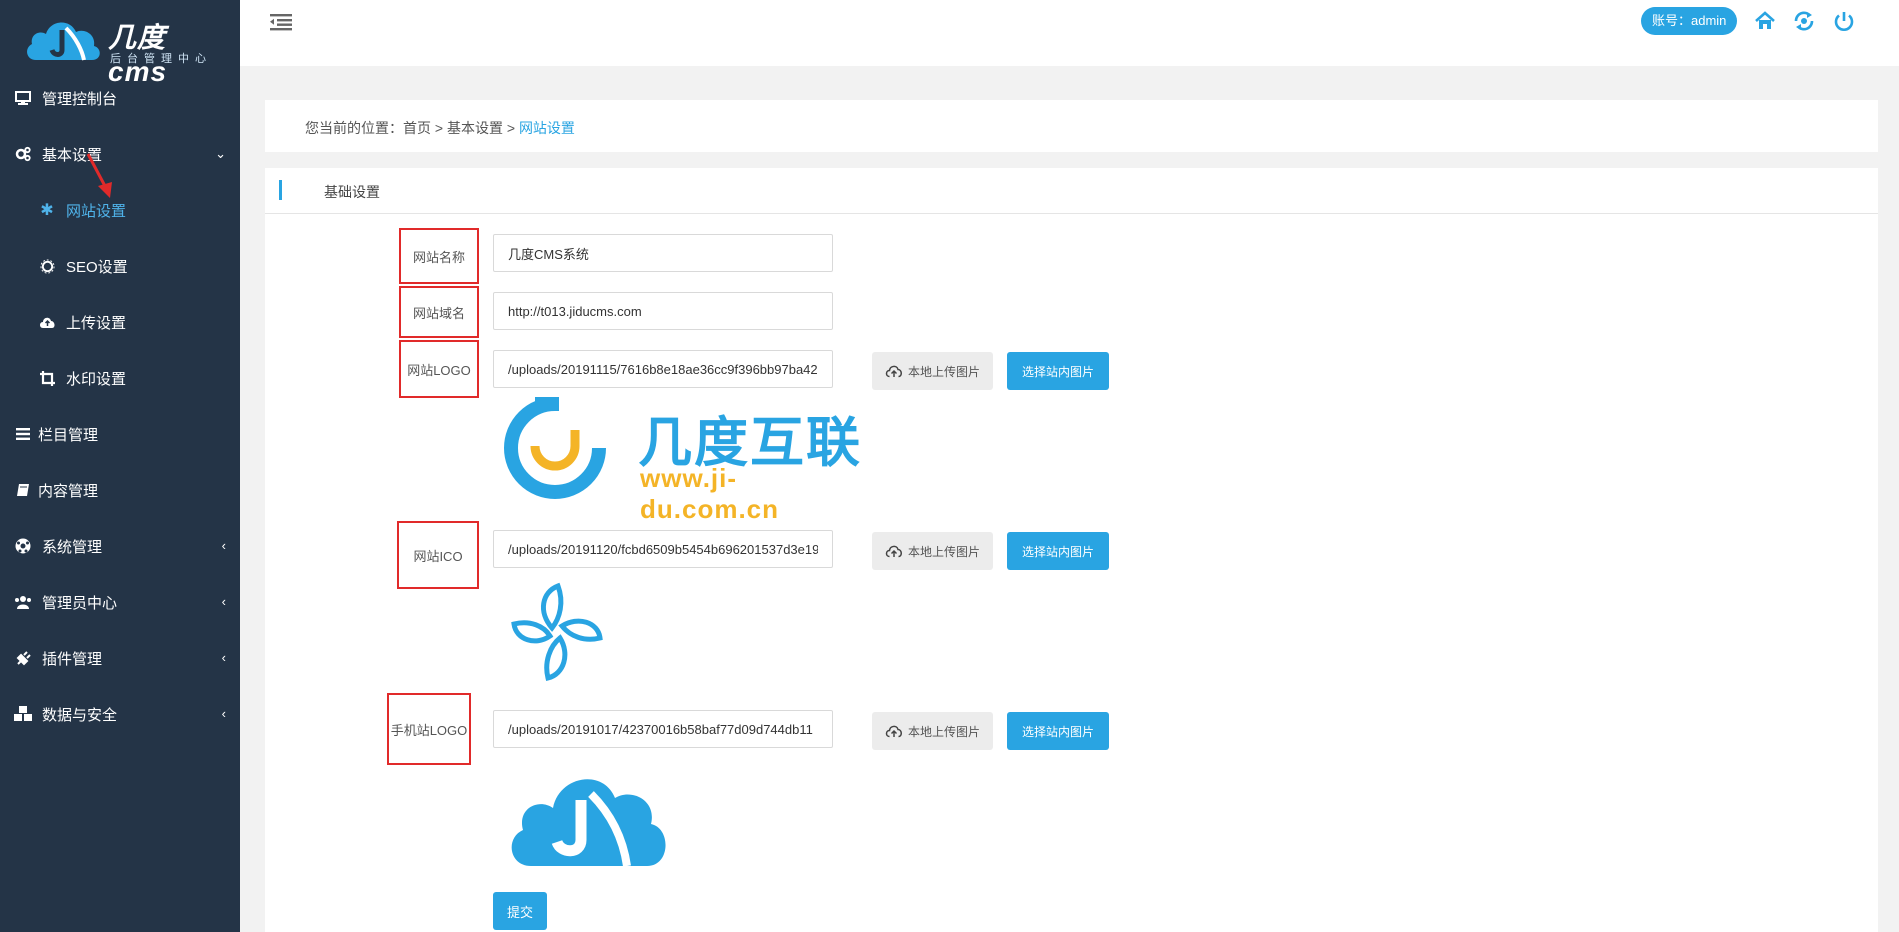 The height and width of the screenshot is (932, 1899). What do you see at coordinates (96, 323) in the screenshot?
I see `sidebar-item-label: 上传设置` at bounding box center [96, 323].